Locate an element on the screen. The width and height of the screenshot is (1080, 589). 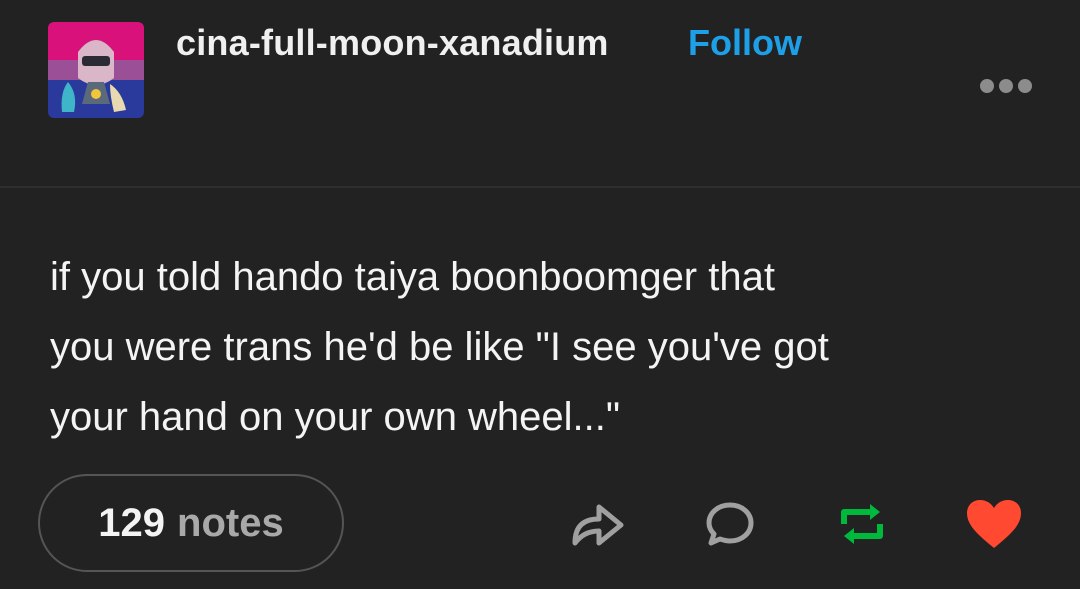
username: cina-full-moon-xanadium is located at coordinates (392, 43).